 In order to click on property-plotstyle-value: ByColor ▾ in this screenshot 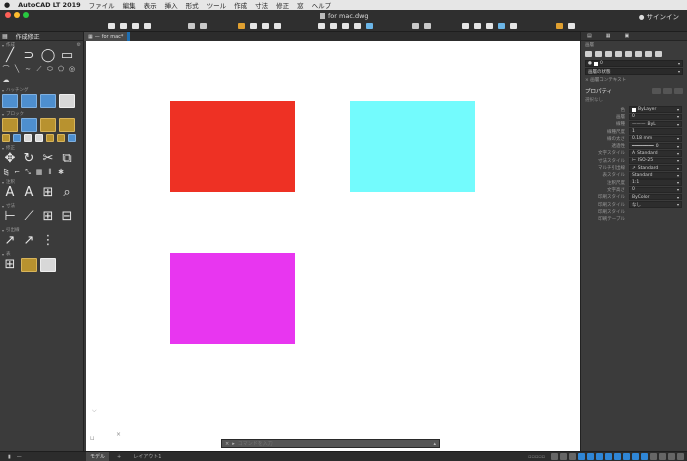, I will do `click(655, 197)`.